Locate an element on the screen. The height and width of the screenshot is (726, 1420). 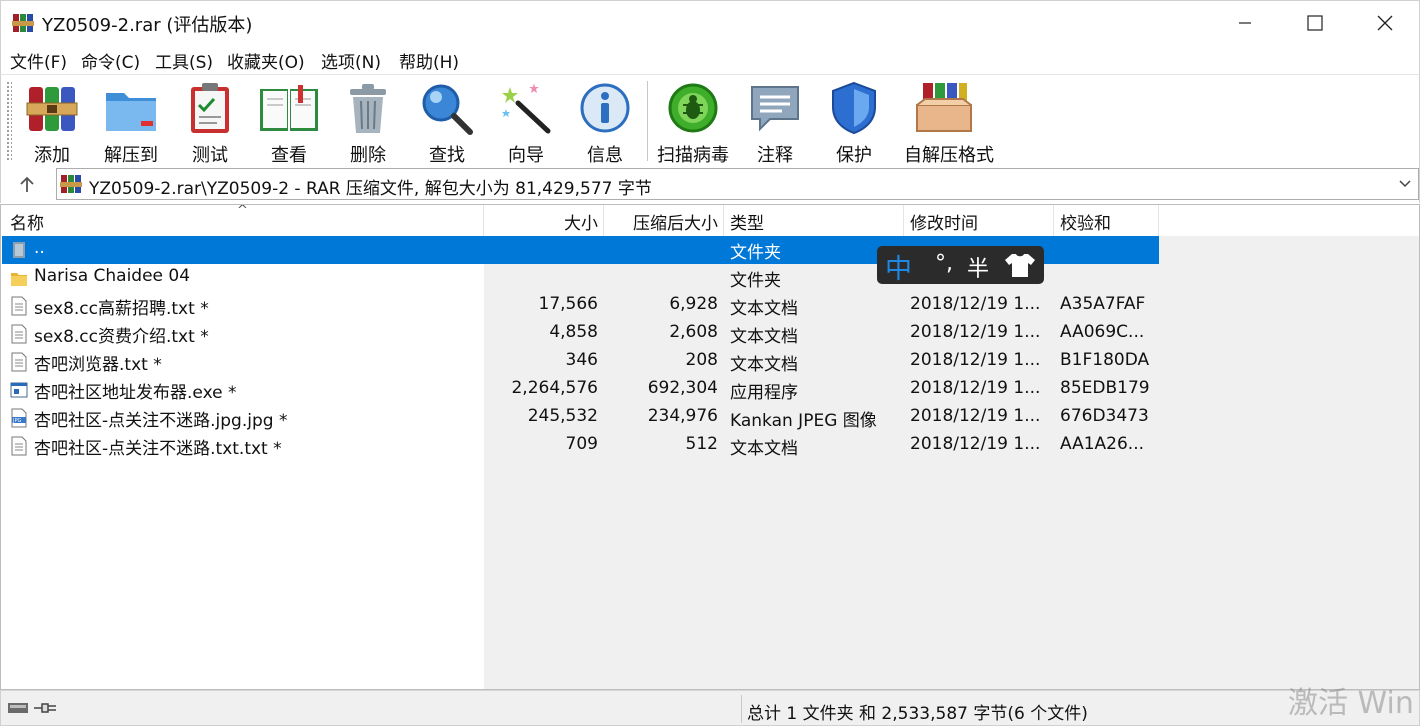
add-archive-icon is located at coordinates (52, 109).